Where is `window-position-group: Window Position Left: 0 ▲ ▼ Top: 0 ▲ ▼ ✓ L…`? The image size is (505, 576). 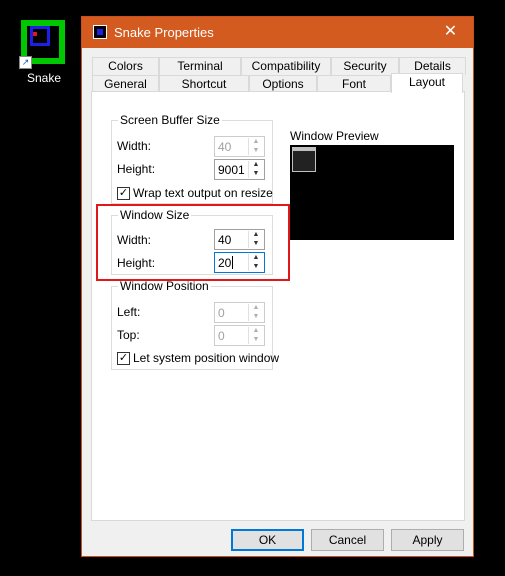
window-position-group: Window Position Left: 0 ▲ ▼ Top: 0 ▲ ▼ ✓ L… is located at coordinates (195, 324).